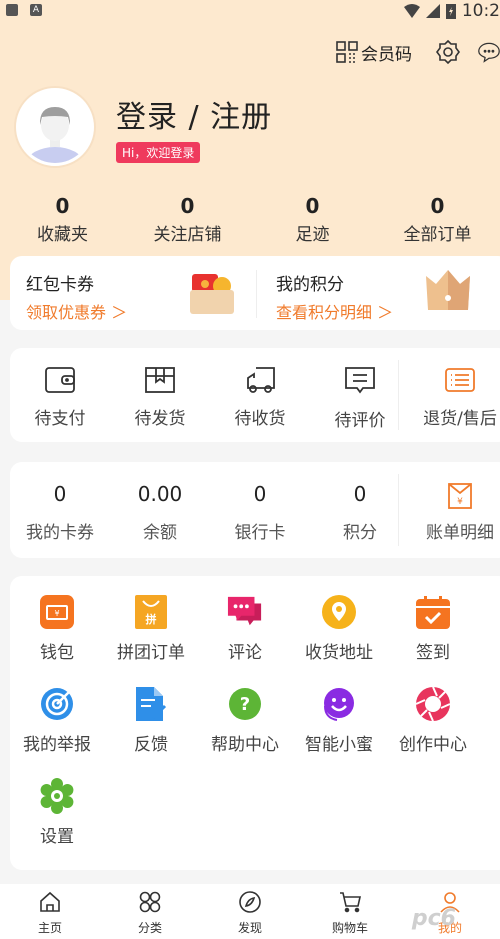  Describe the element at coordinates (245, 640) in the screenshot. I see `tool-comments: 评论` at that location.